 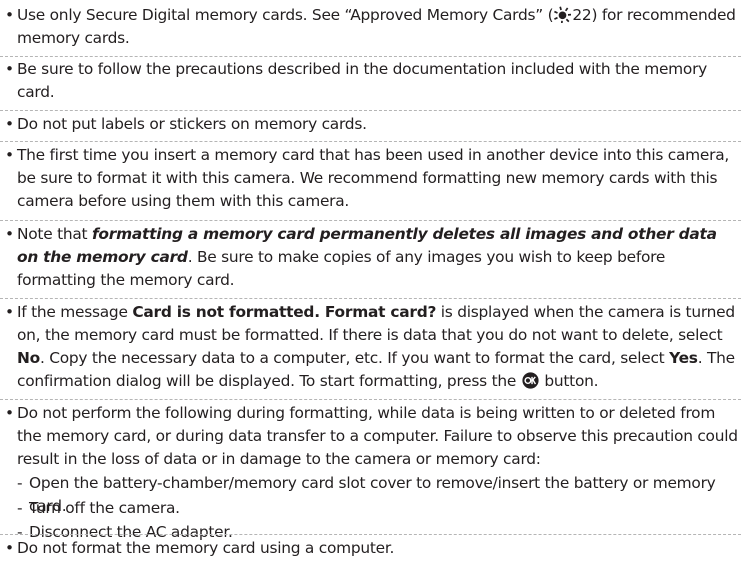 What do you see at coordinates (28, 358) in the screenshot?
I see `option-no: No` at bounding box center [28, 358].